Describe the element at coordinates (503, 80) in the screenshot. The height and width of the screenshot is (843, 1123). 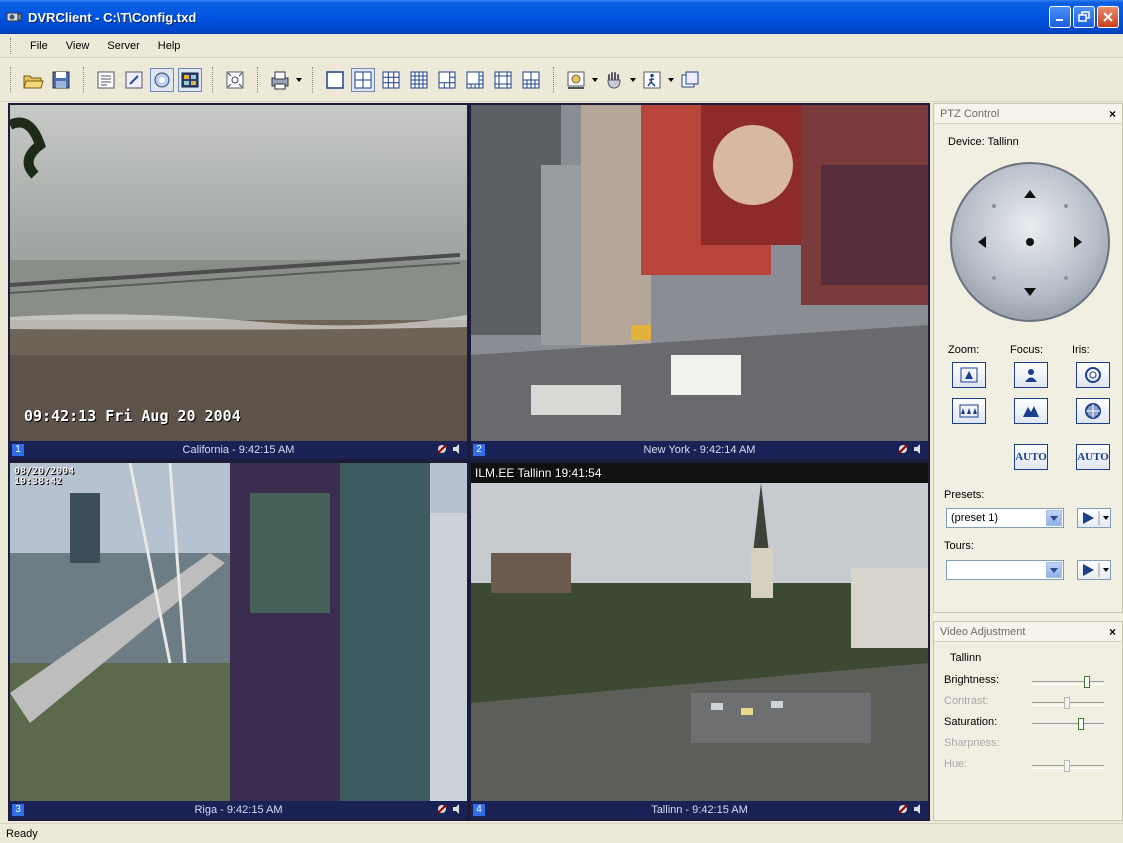
I see `layout-13-button` at that location.